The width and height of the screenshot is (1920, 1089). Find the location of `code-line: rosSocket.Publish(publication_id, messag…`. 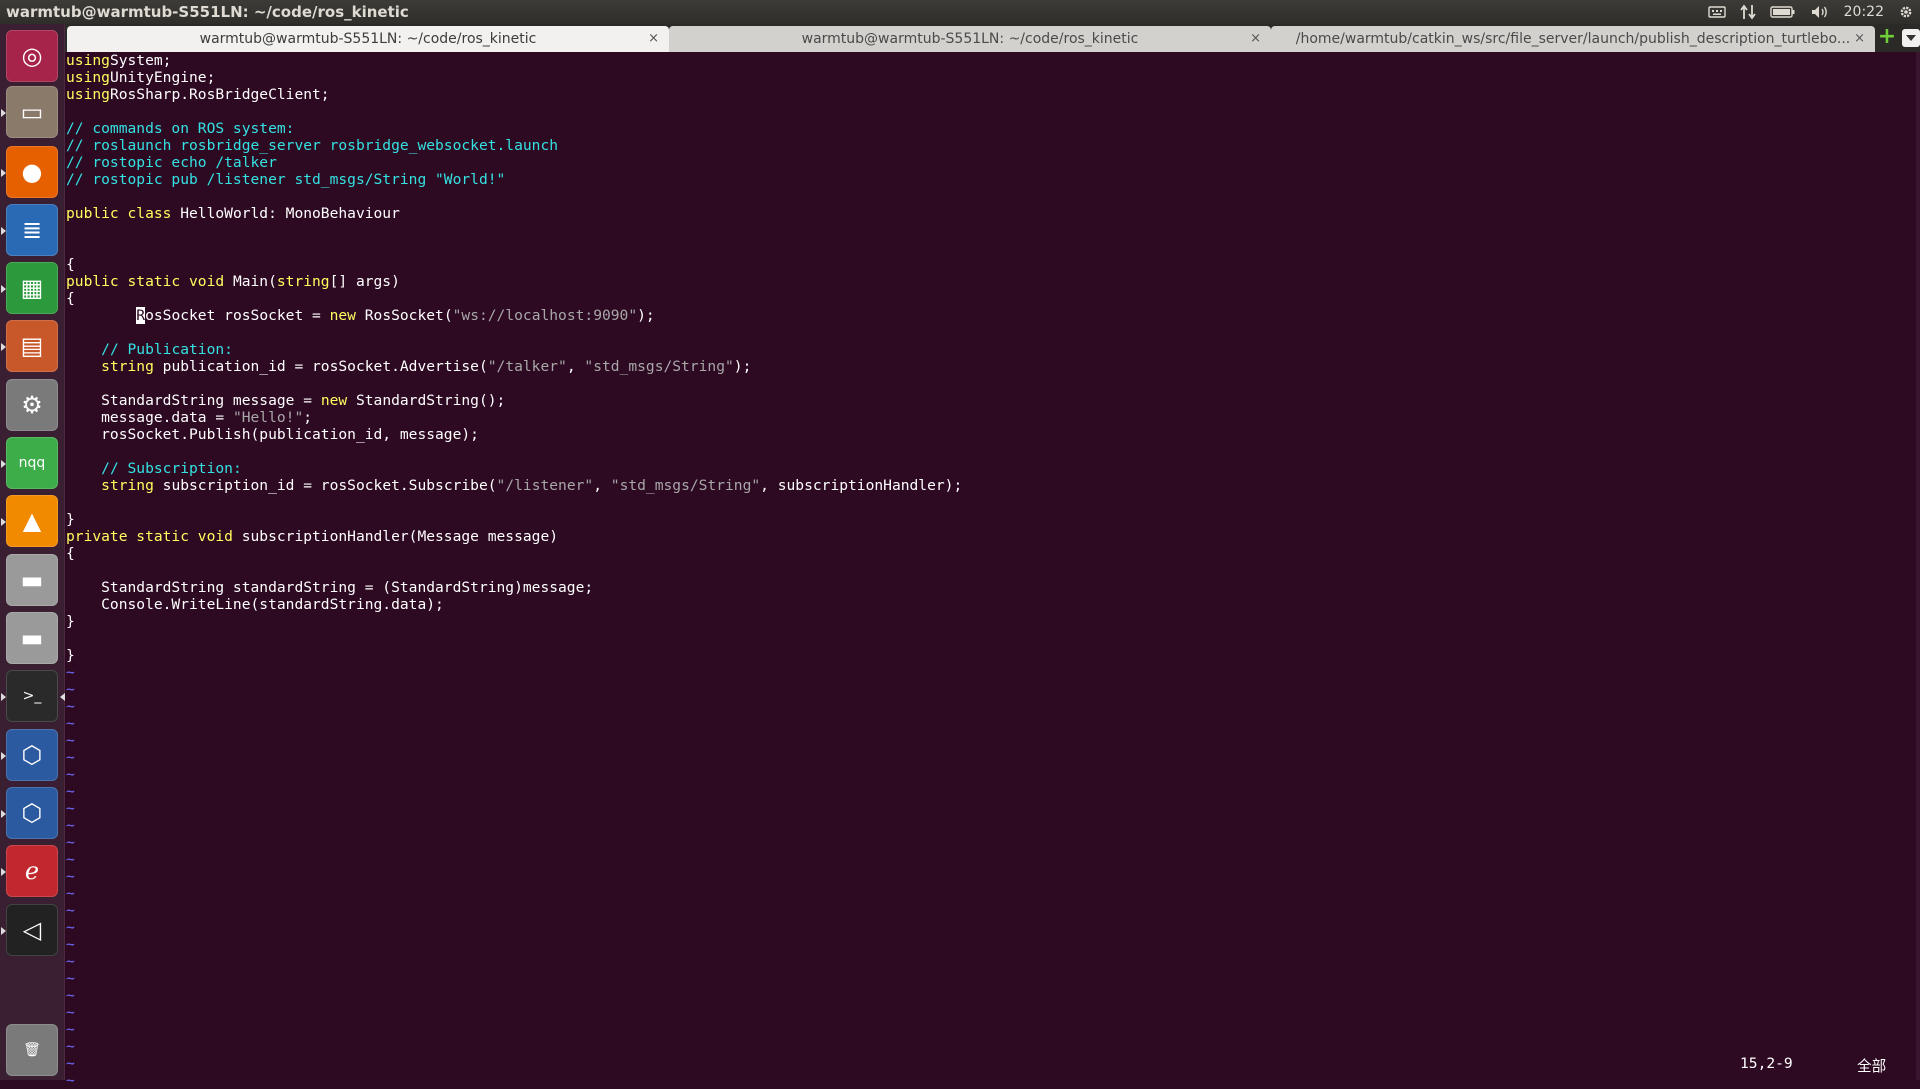

code-line: rosSocket.Publish(publication_id, messag… is located at coordinates (272, 434).